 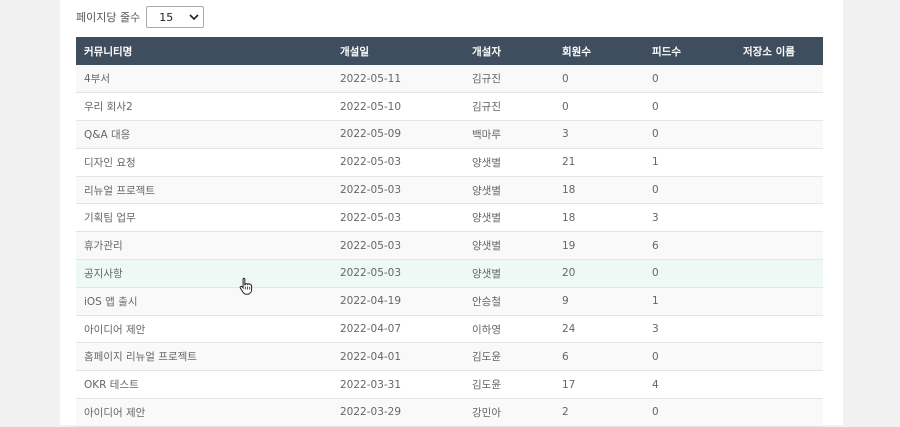 I want to click on table-row: Q&A 대응 2022-05-09 백마루 3 0, so click(x=449, y=134).